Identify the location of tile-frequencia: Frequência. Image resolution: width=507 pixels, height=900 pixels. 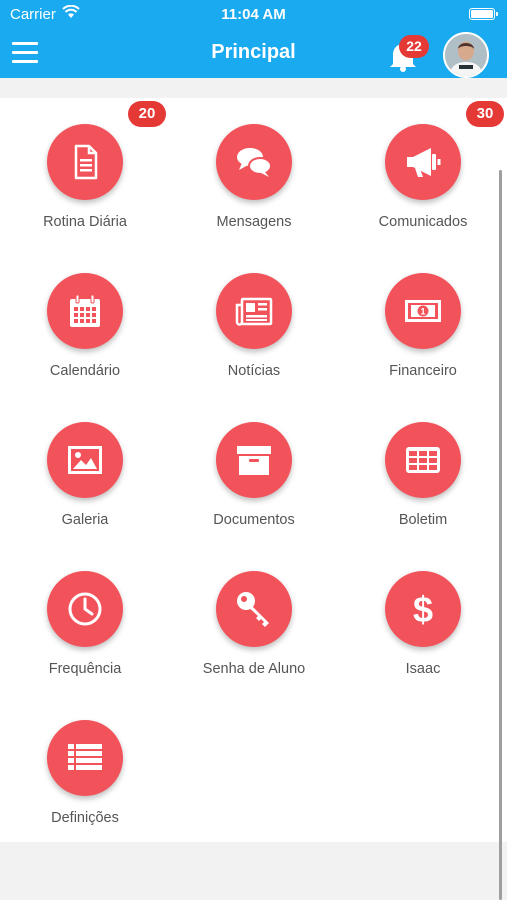
(85, 641).